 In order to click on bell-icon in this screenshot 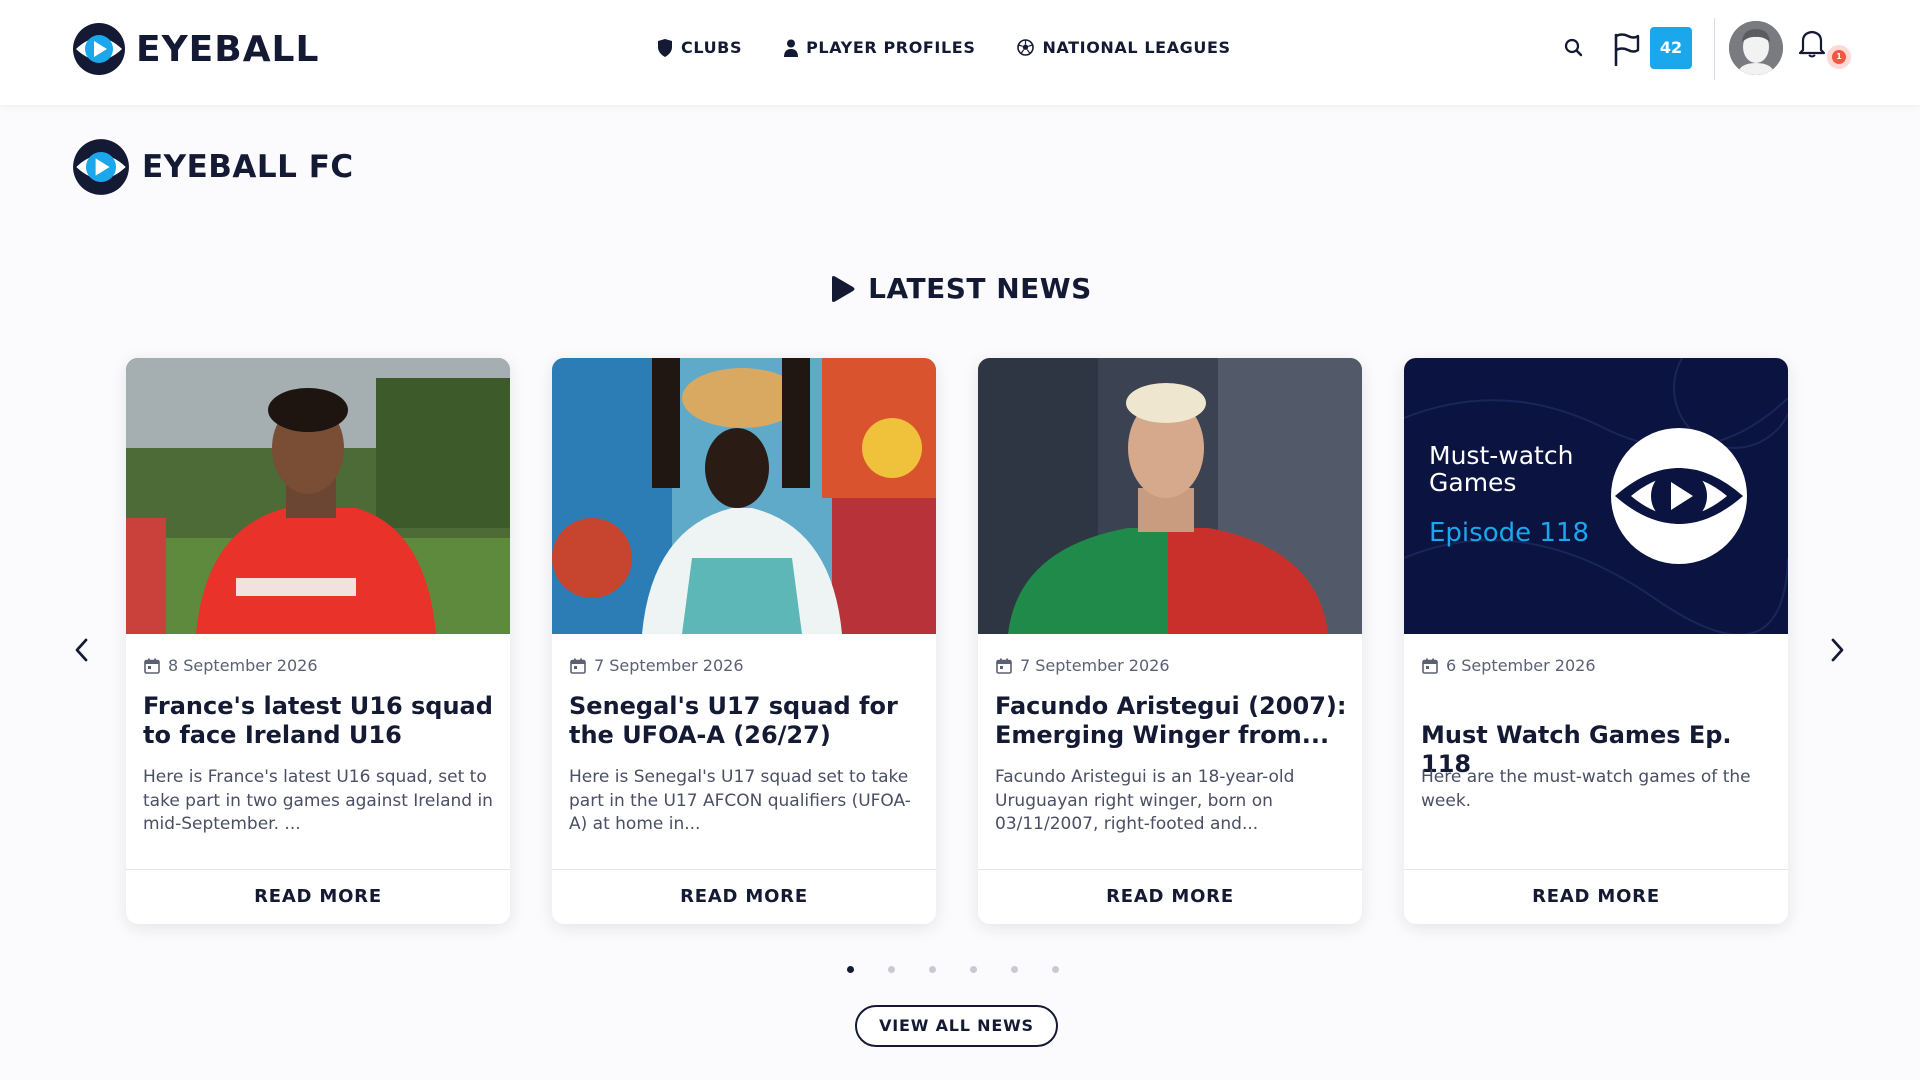, I will do `click(1812, 44)`.